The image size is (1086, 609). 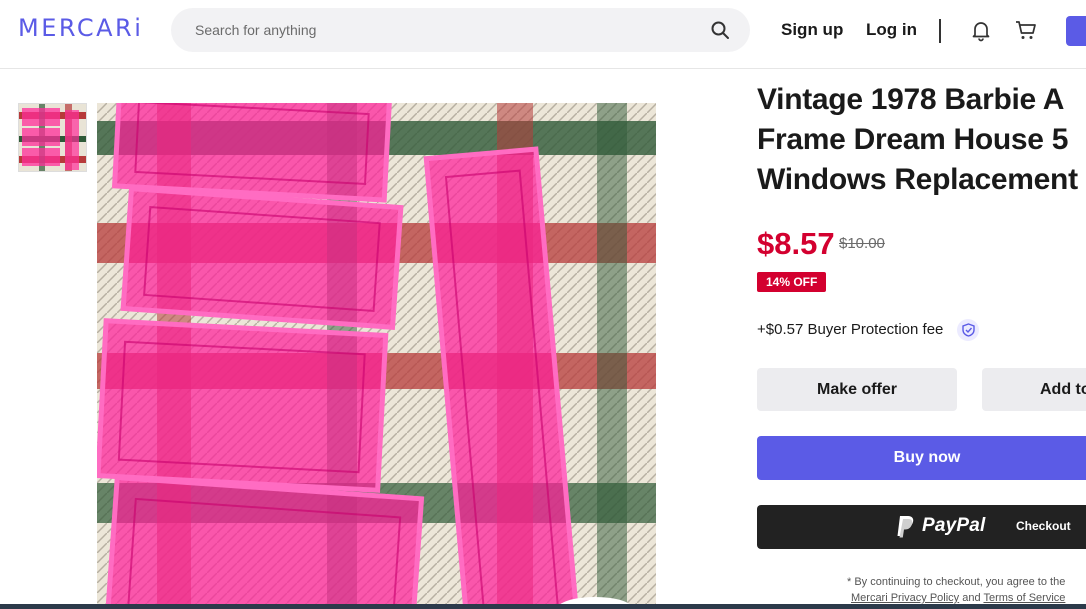 I want to click on site-header: MERCARi Sign up Log in, so click(x=543, y=34).